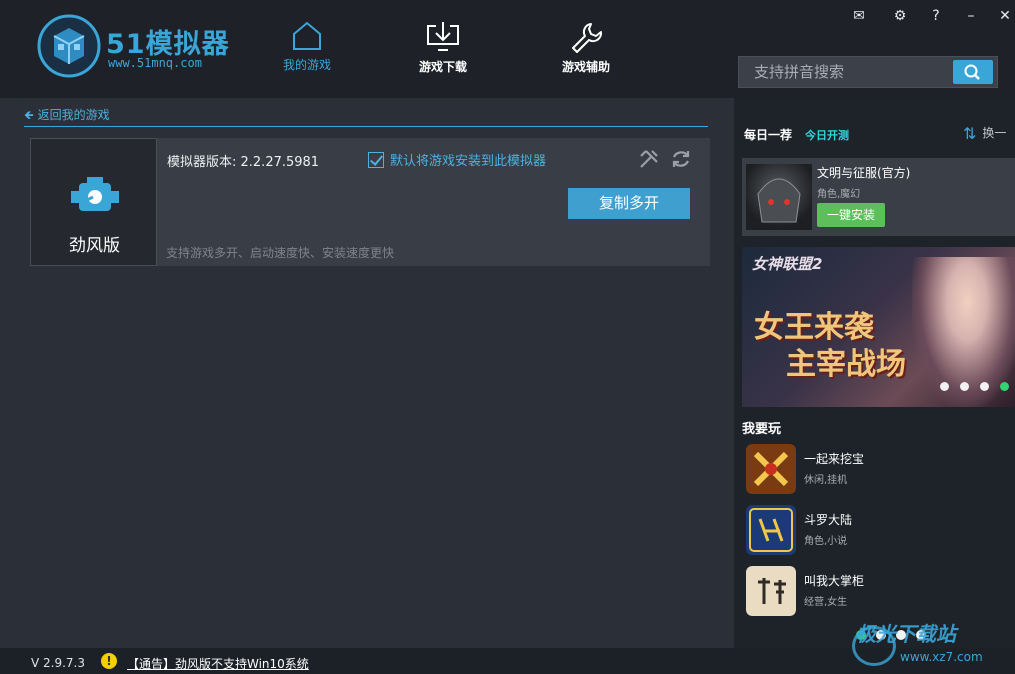 This screenshot has width=1015, height=674. Describe the element at coordinates (787, 264) in the screenshot. I see `banner-game-logo: 女神联盟2` at that location.